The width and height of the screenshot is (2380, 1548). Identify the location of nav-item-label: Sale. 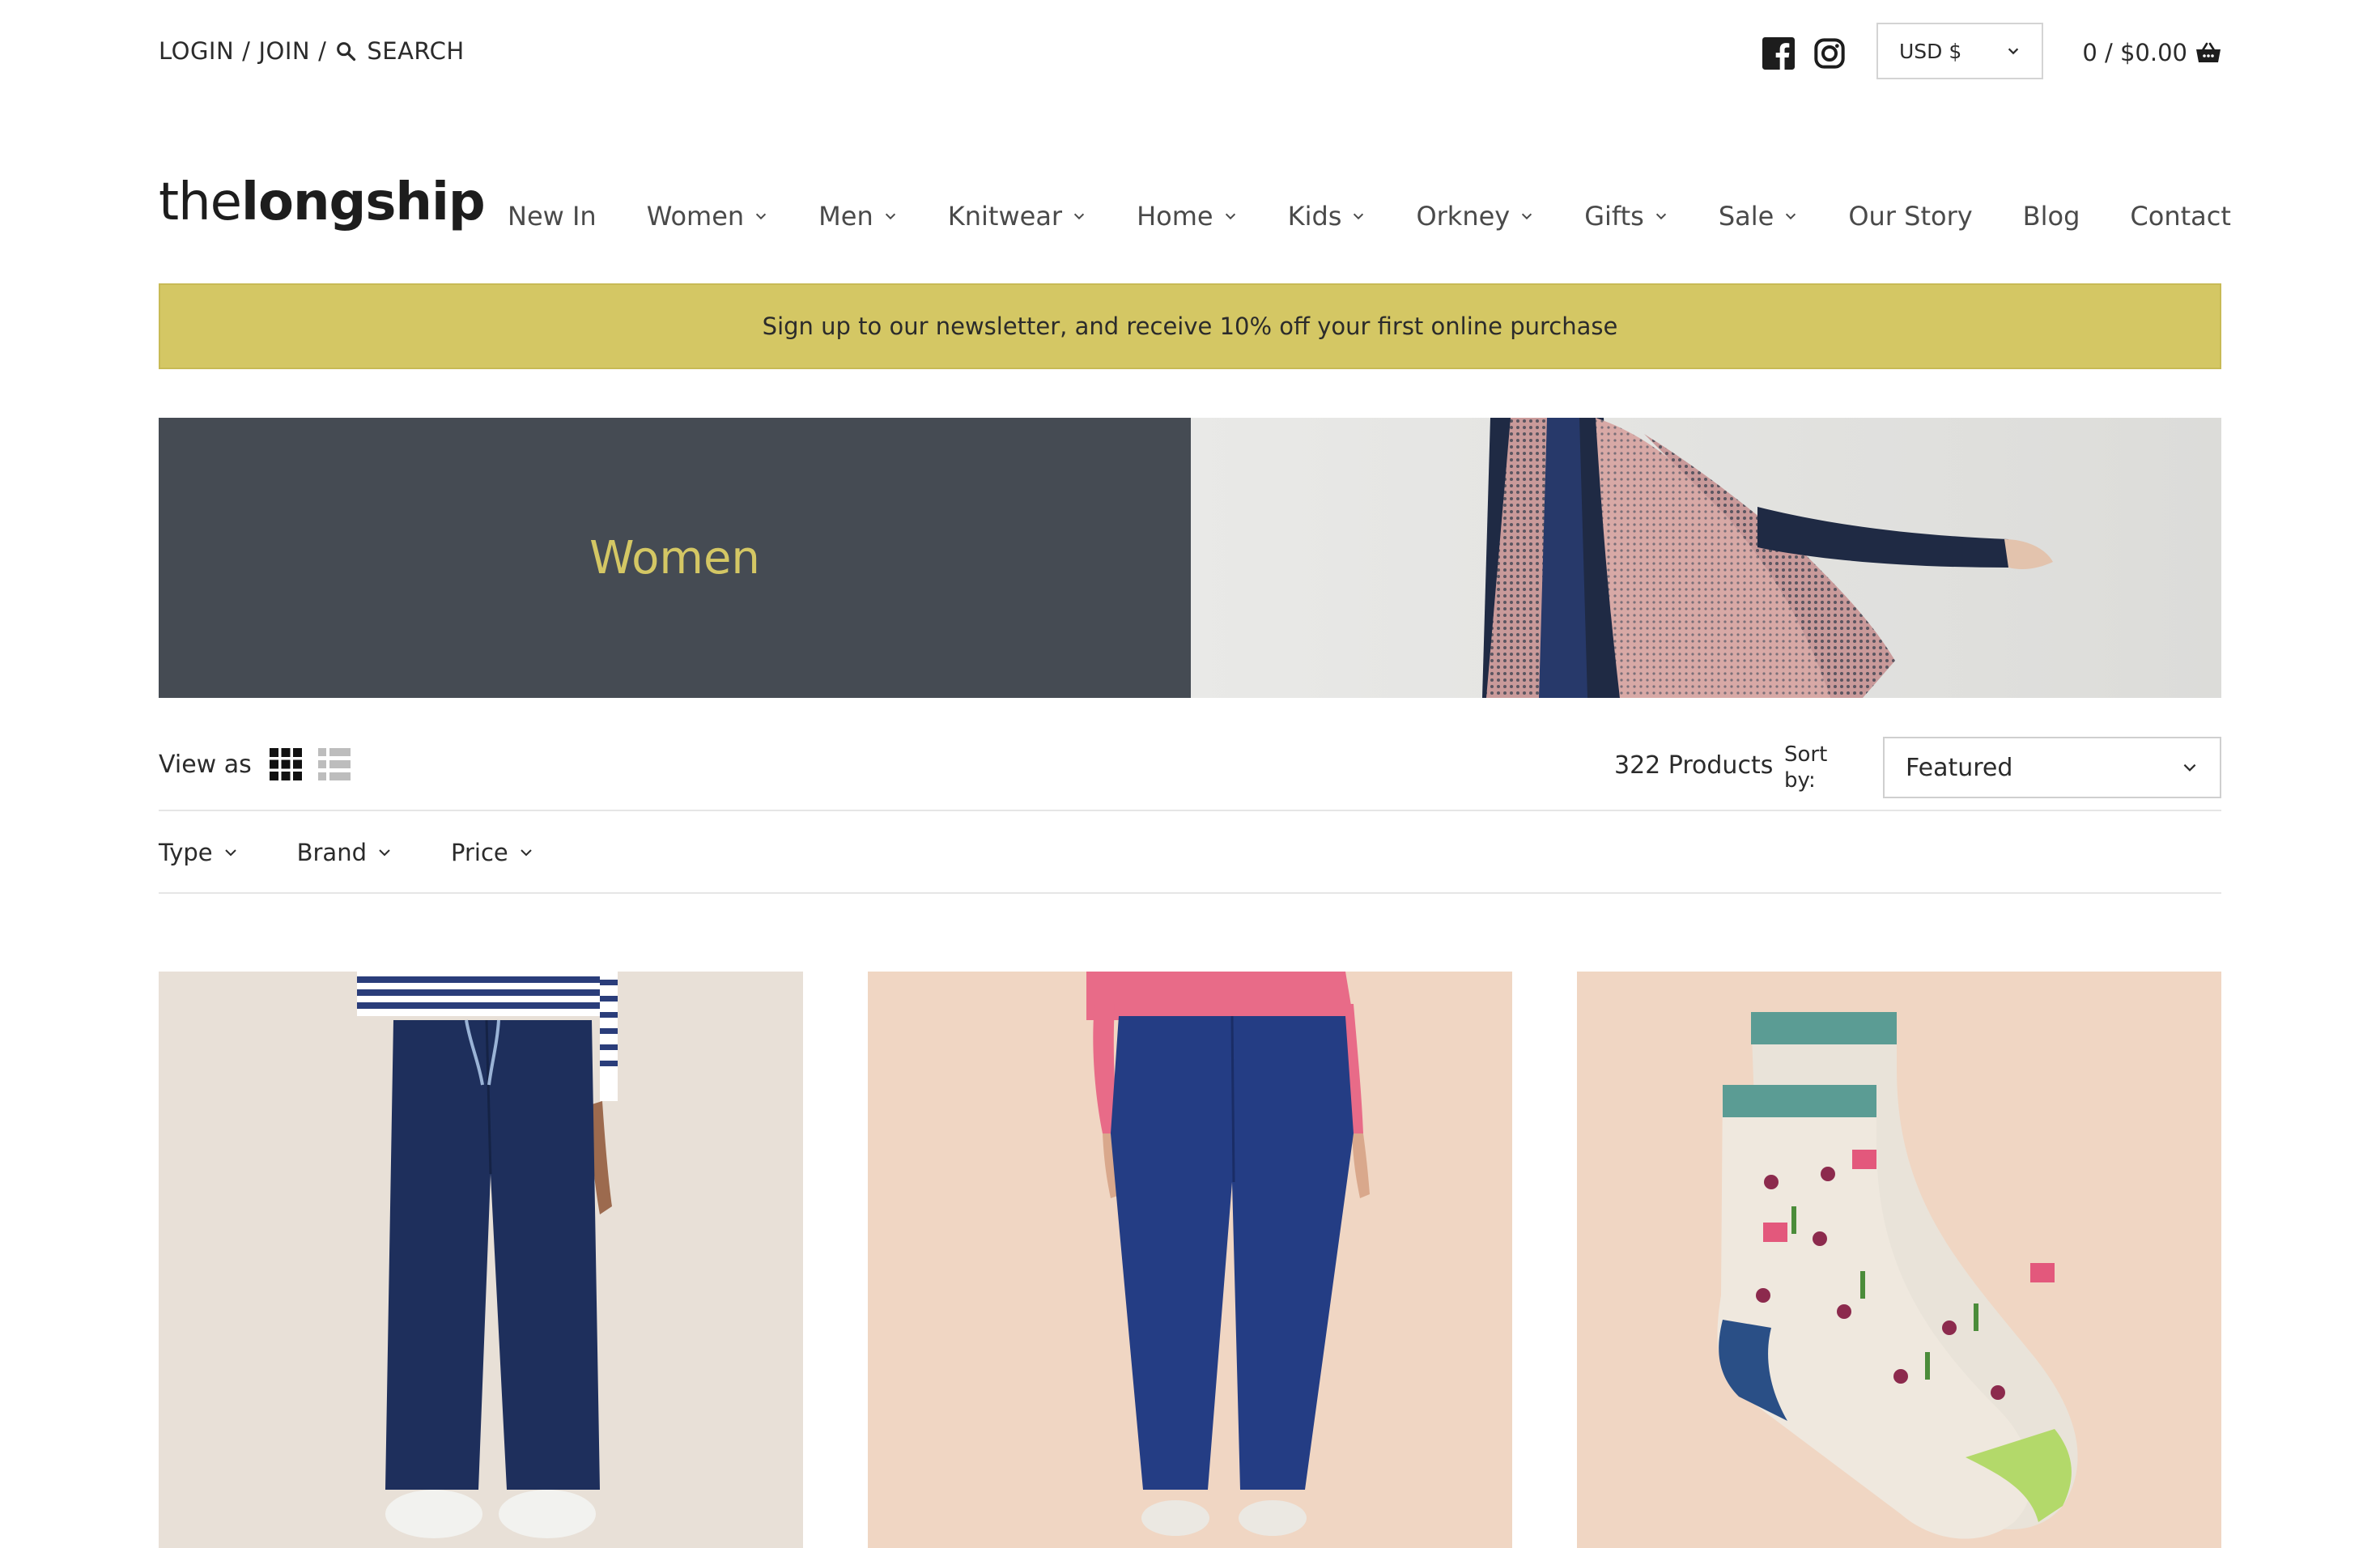
(1746, 217).